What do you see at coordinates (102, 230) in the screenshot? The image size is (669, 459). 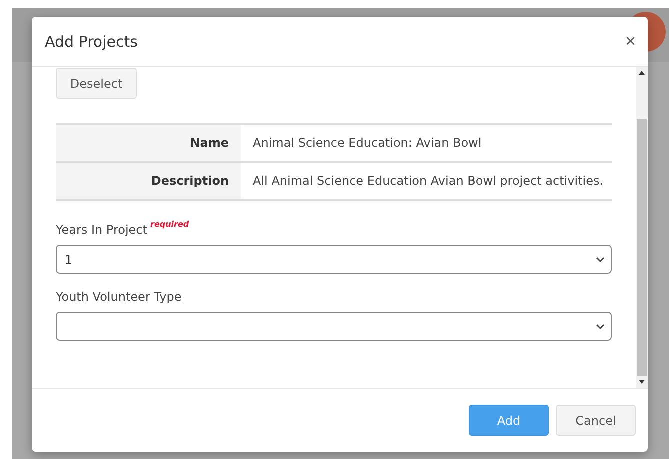 I see `field-label: Years In Project` at bounding box center [102, 230].